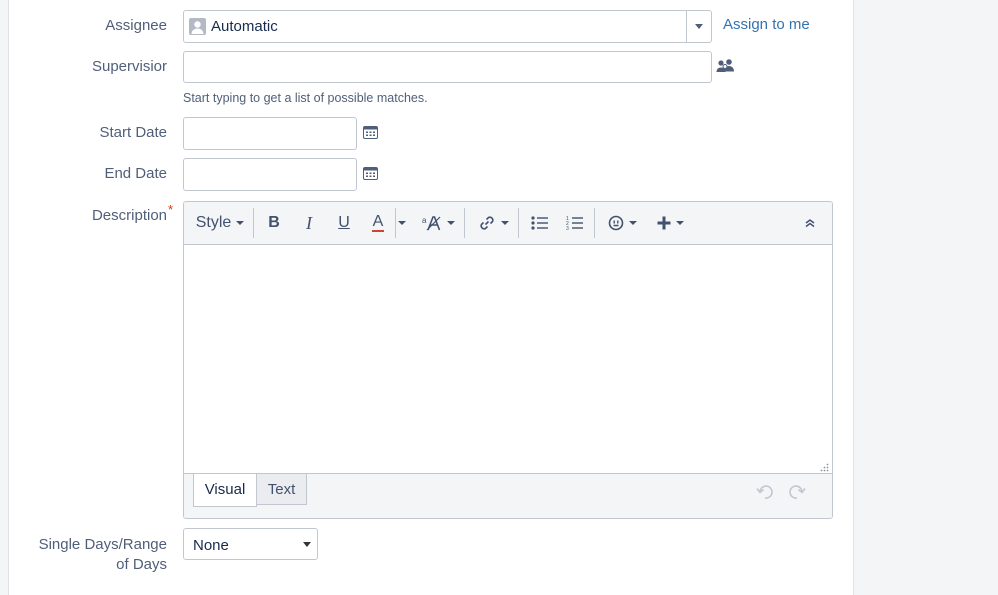  What do you see at coordinates (447, 67) in the screenshot?
I see `supervisor-input` at bounding box center [447, 67].